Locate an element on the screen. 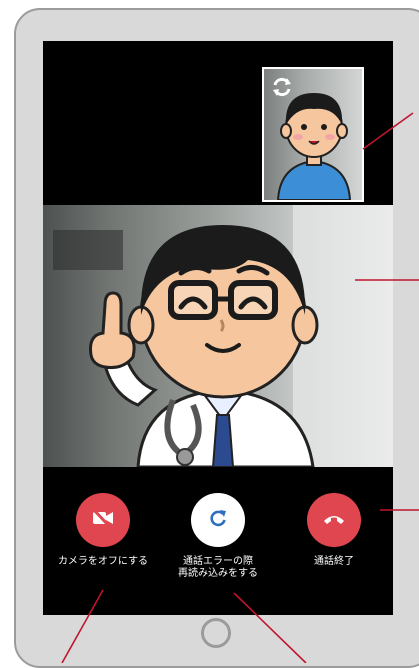  end-call-label: 通話終了 is located at coordinates (334, 561).